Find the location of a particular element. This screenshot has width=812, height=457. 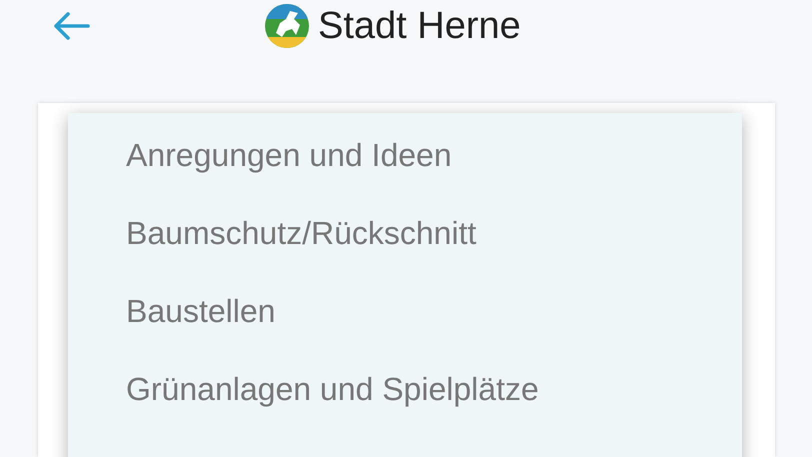

app-title: Stadt Herne is located at coordinates (419, 26).